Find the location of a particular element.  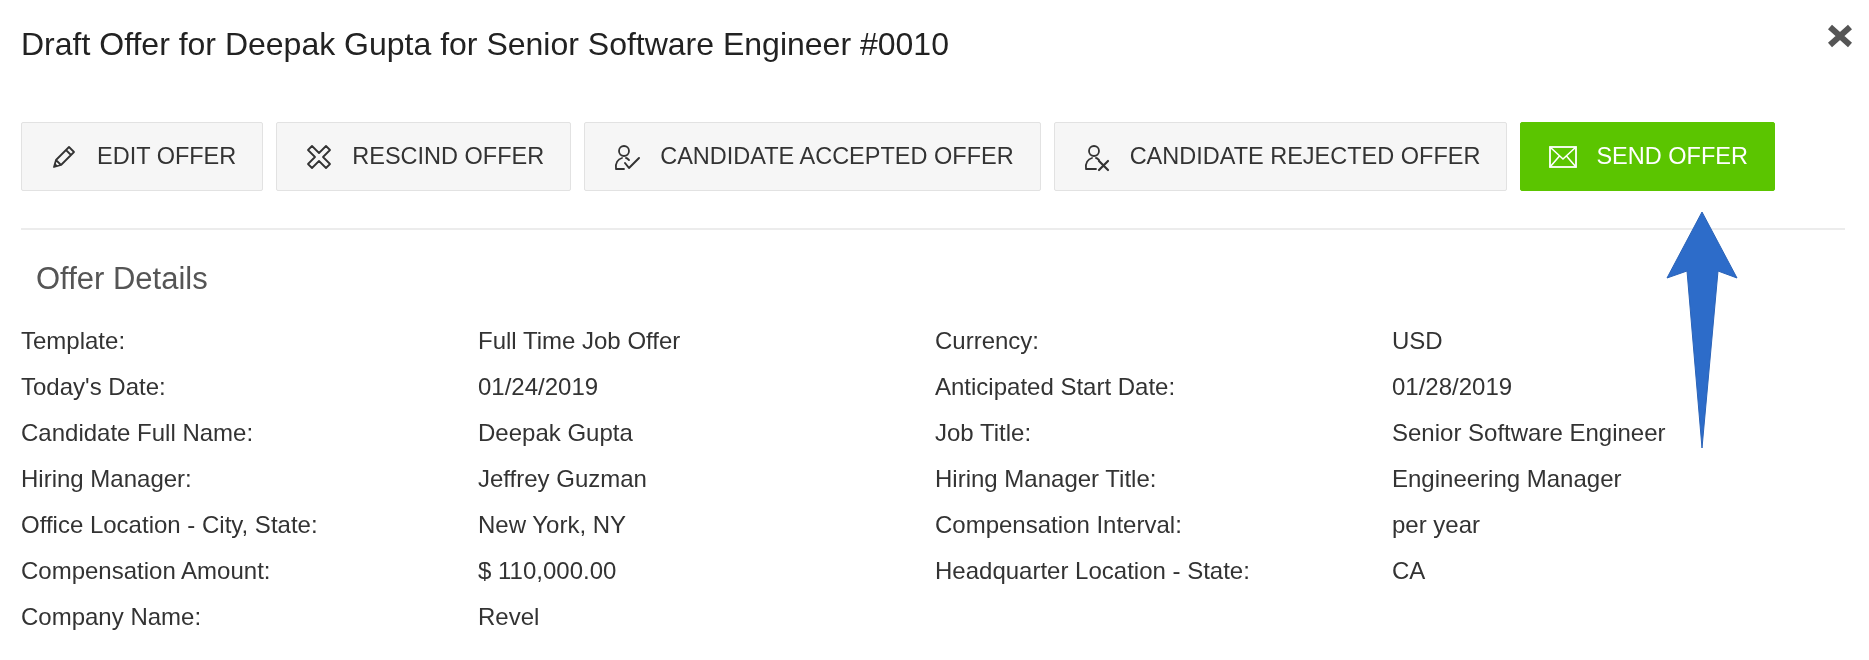

field-label: Compensation Interval: is located at coordinates (1059, 525).